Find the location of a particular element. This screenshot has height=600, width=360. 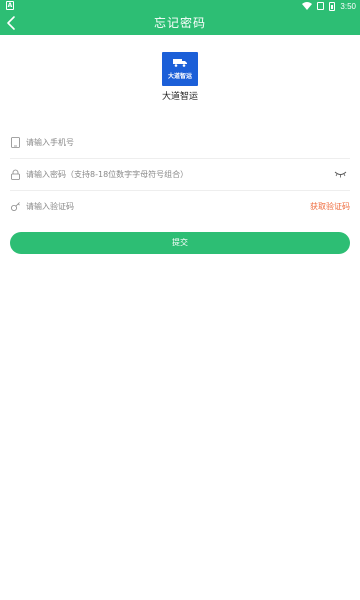

code-input: 请输入验证码 is located at coordinates (50, 206).